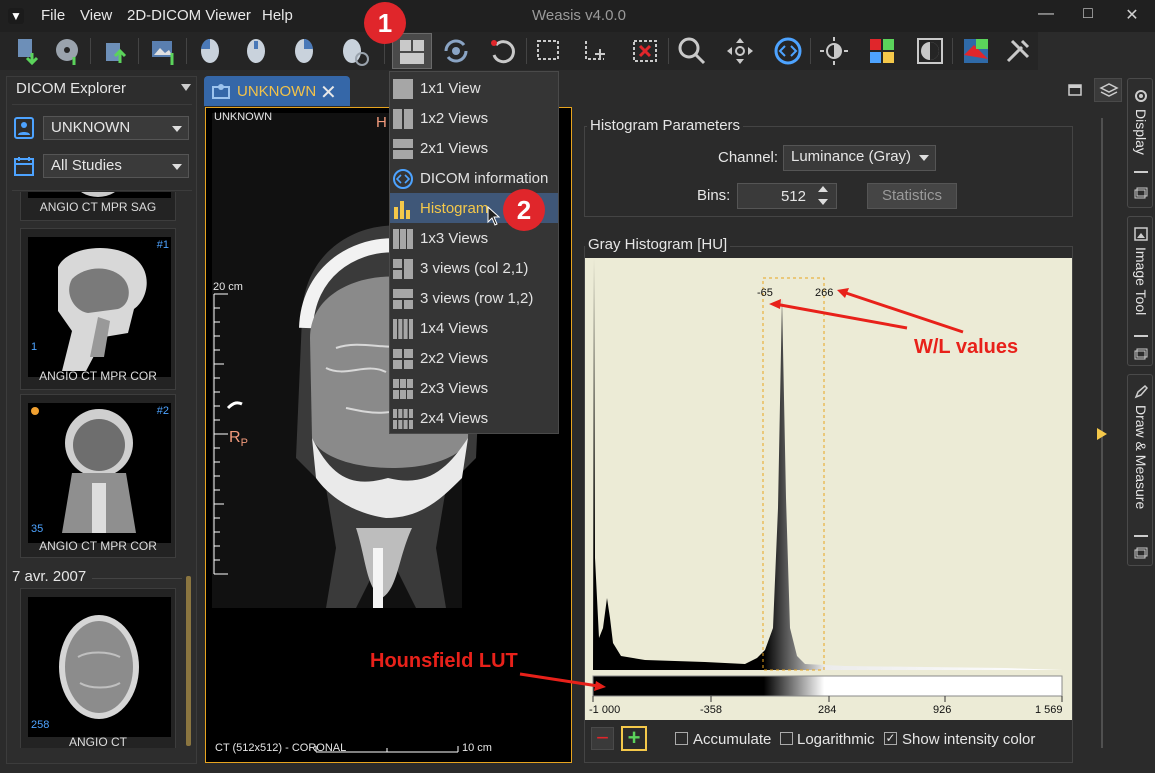 The width and height of the screenshot is (1155, 773). Describe the element at coordinates (890, 738) in the screenshot. I see `show-intensity-color-checkbox: ✓` at that location.